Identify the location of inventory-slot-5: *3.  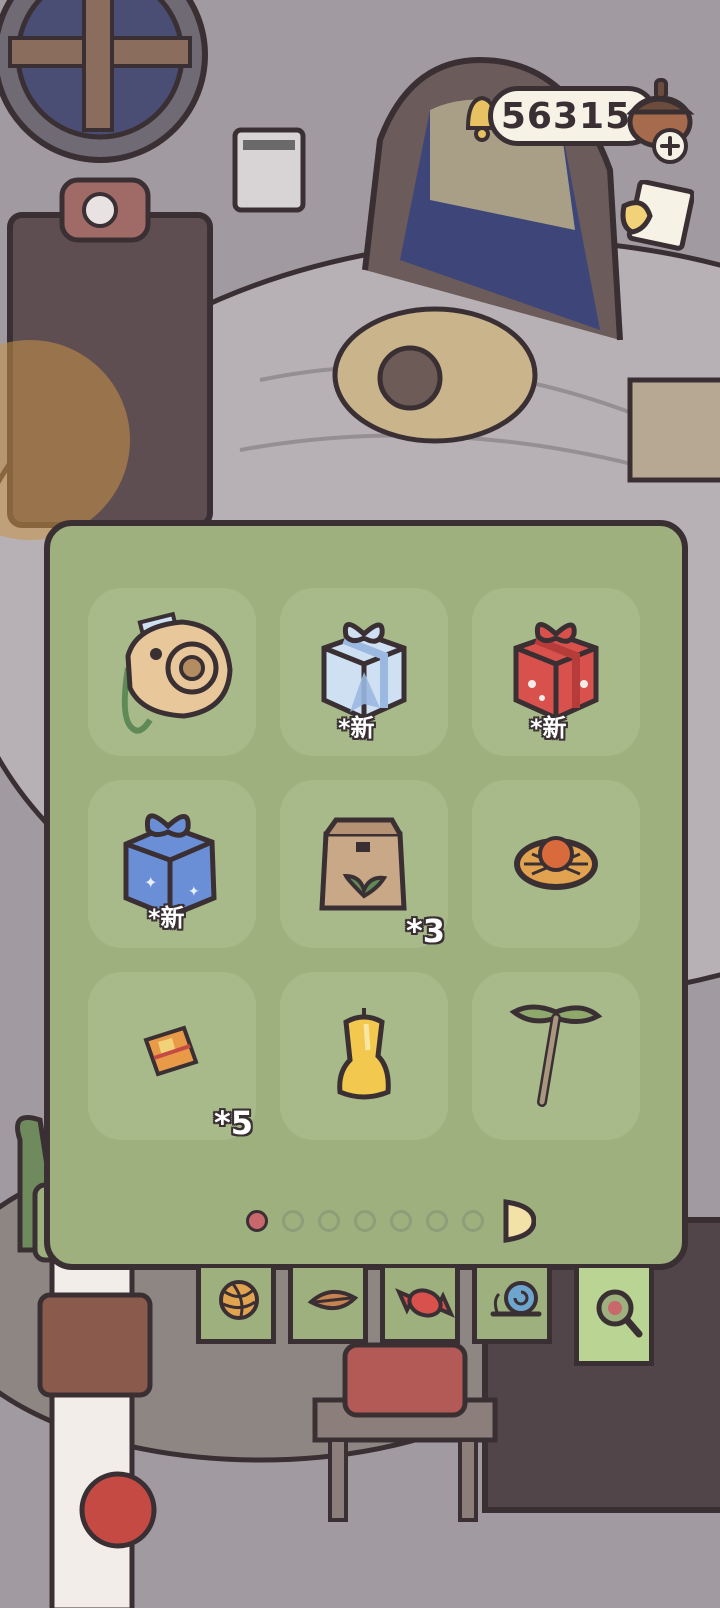
(364, 865).